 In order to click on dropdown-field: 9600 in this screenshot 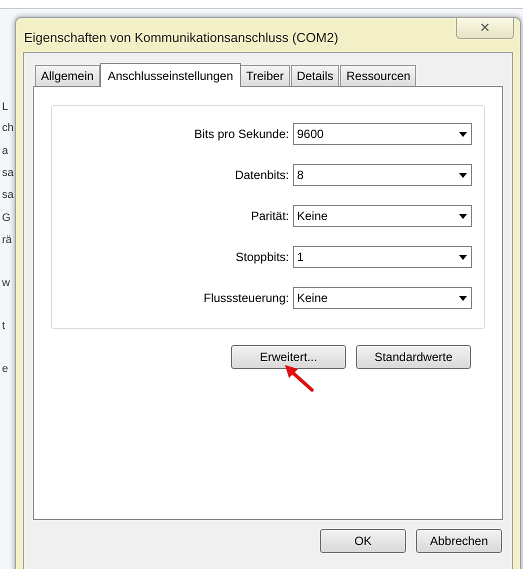, I will do `click(382, 134)`.